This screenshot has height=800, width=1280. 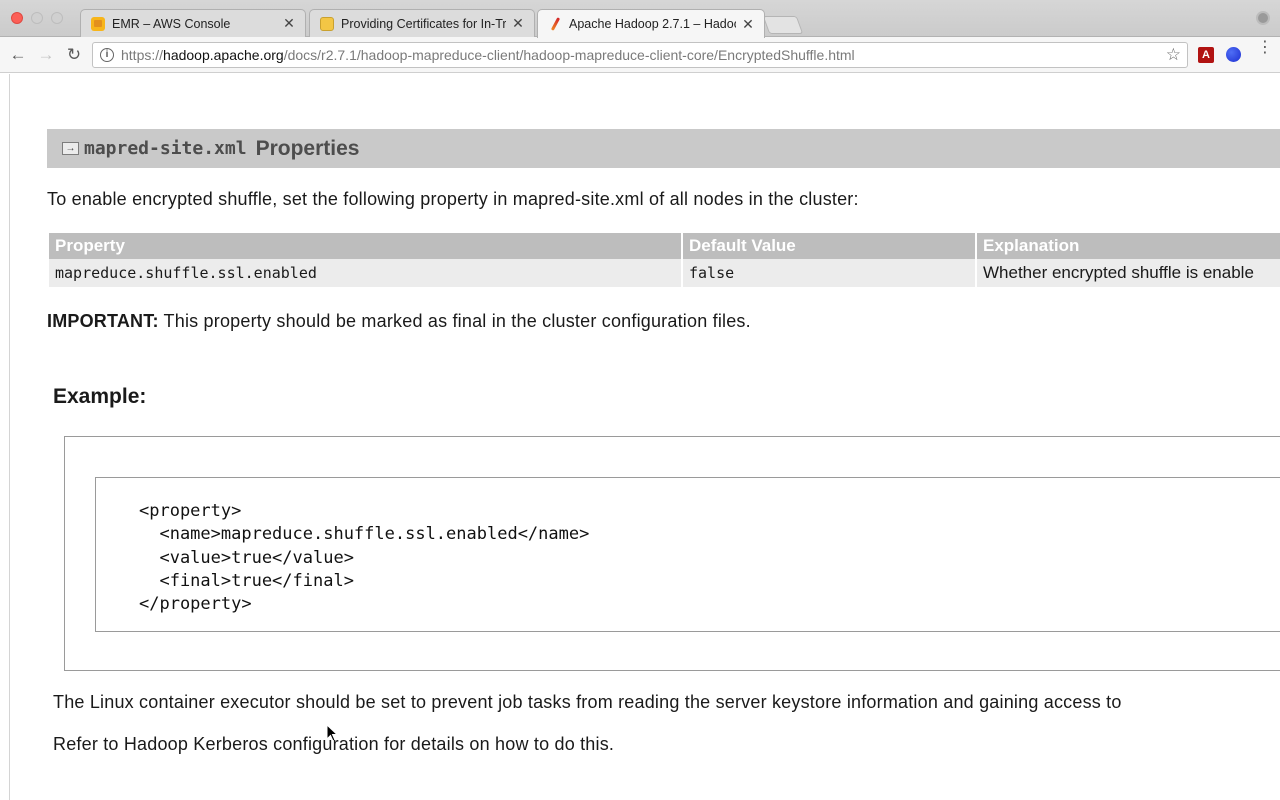 I want to click on example-heading: Example:, so click(x=100, y=396).